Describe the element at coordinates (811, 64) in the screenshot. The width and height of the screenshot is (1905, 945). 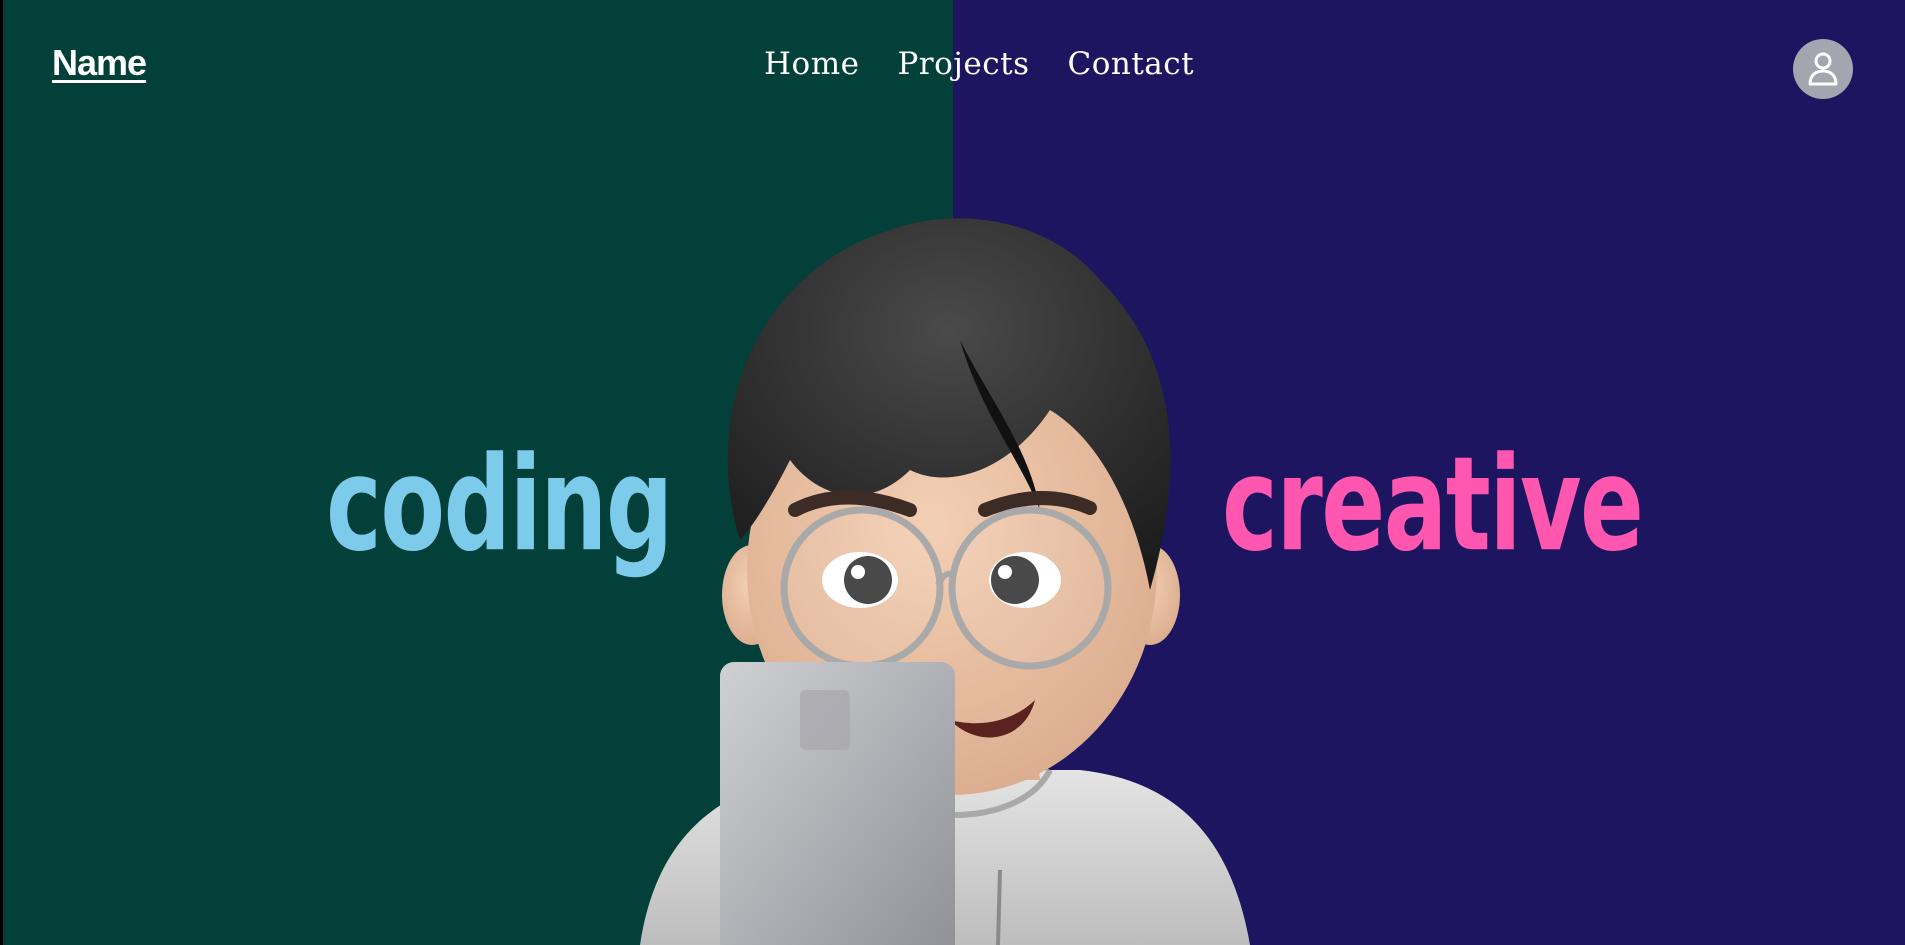
I see `nav-link-home: Home` at that location.